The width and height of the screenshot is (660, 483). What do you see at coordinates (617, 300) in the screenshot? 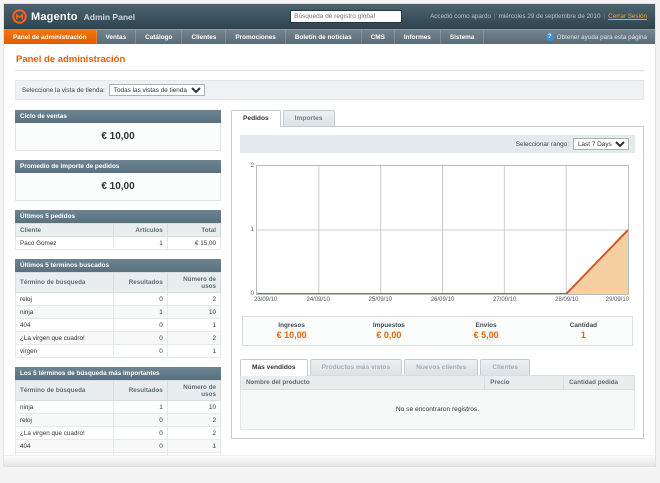
I see `x-axis-tick: 29/09/10` at bounding box center [617, 300].